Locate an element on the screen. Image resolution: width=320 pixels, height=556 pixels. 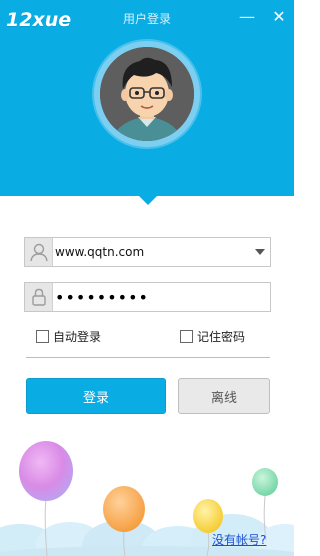
username-input is located at coordinates (155, 252).